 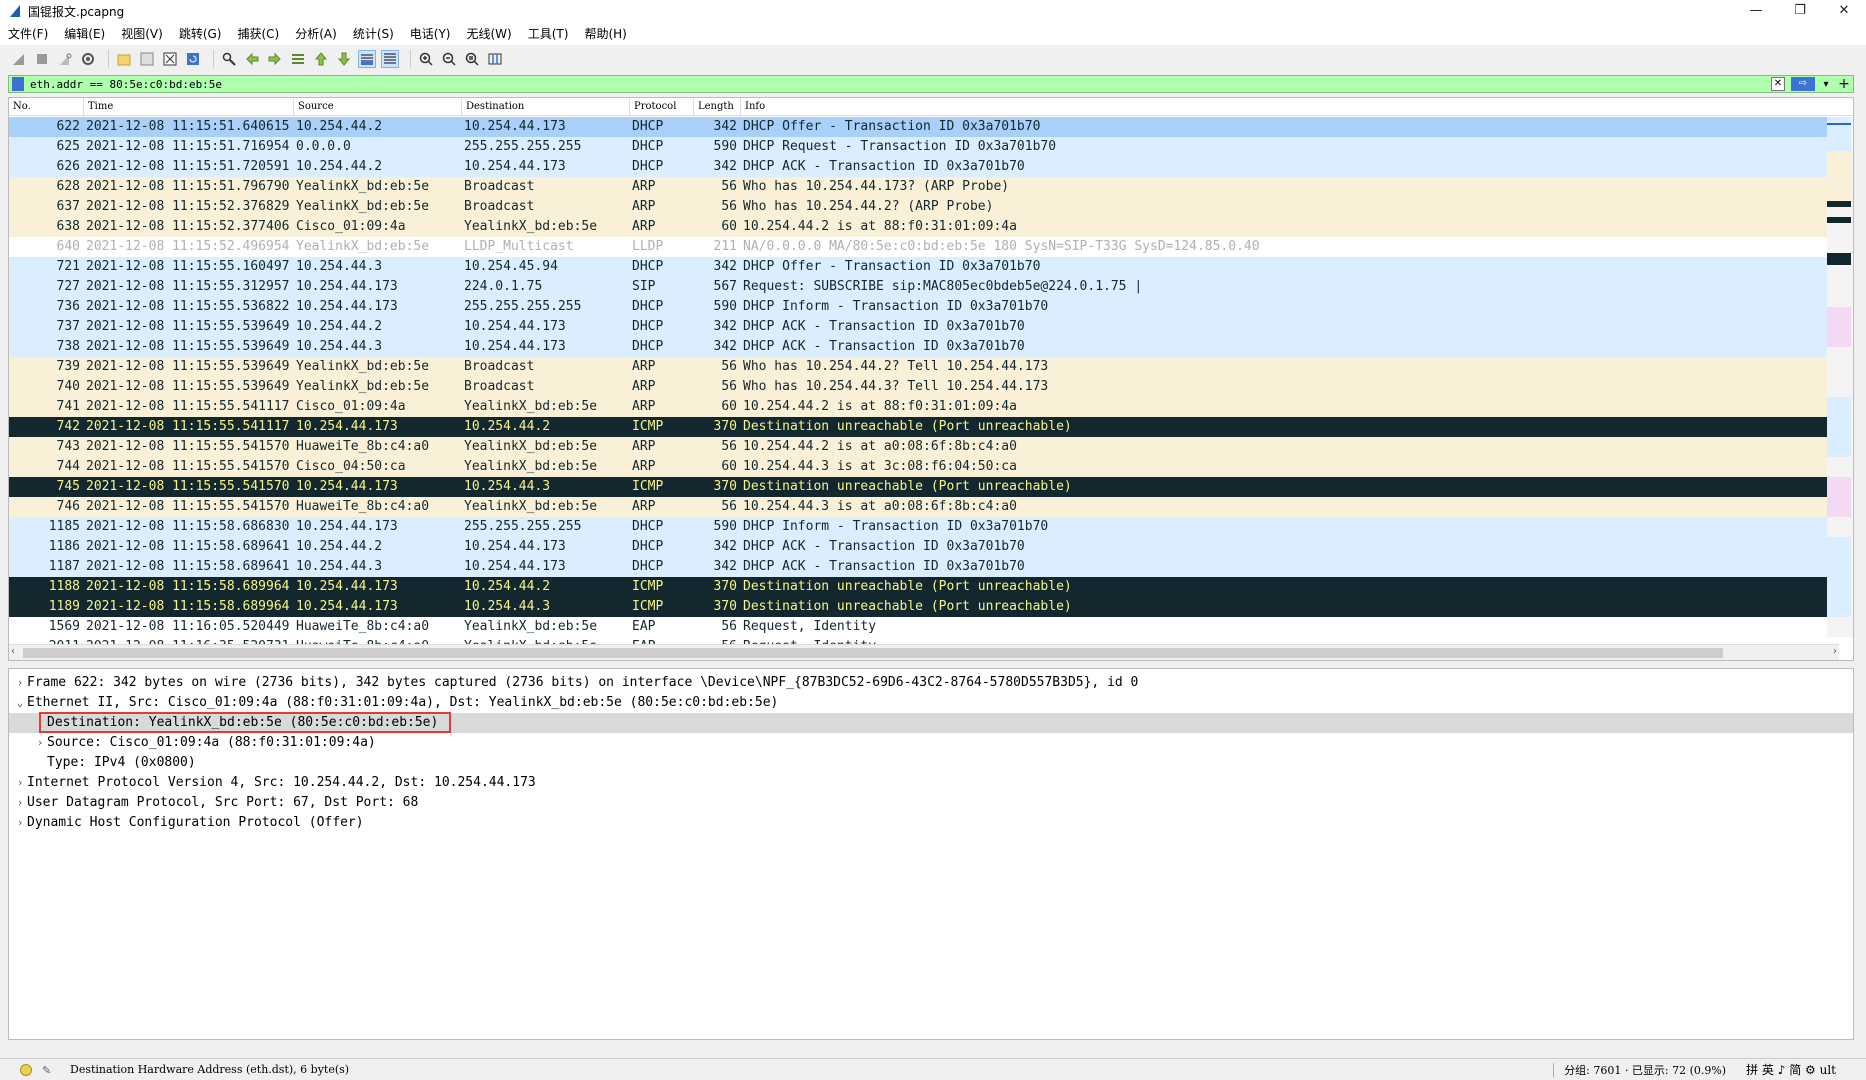 I want to click on column-header-protocol: Protocol, so click(x=662, y=106).